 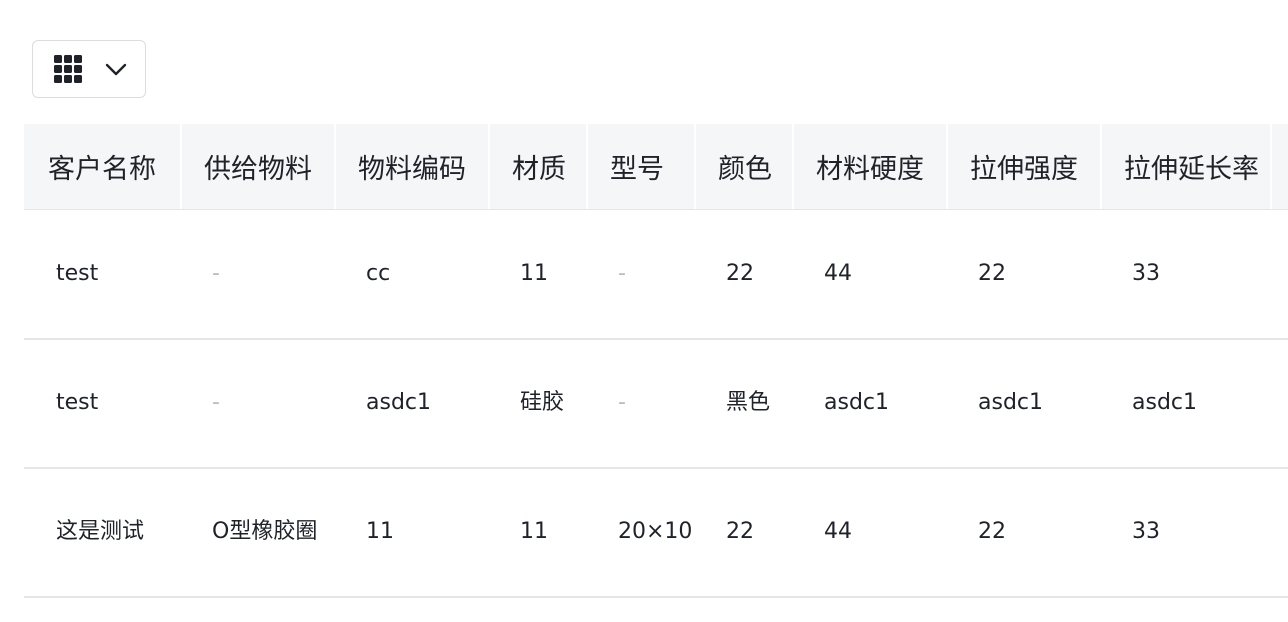 What do you see at coordinates (1023, 167) in the screenshot?
I see `header-tensile-strength: 拉伸强度` at bounding box center [1023, 167].